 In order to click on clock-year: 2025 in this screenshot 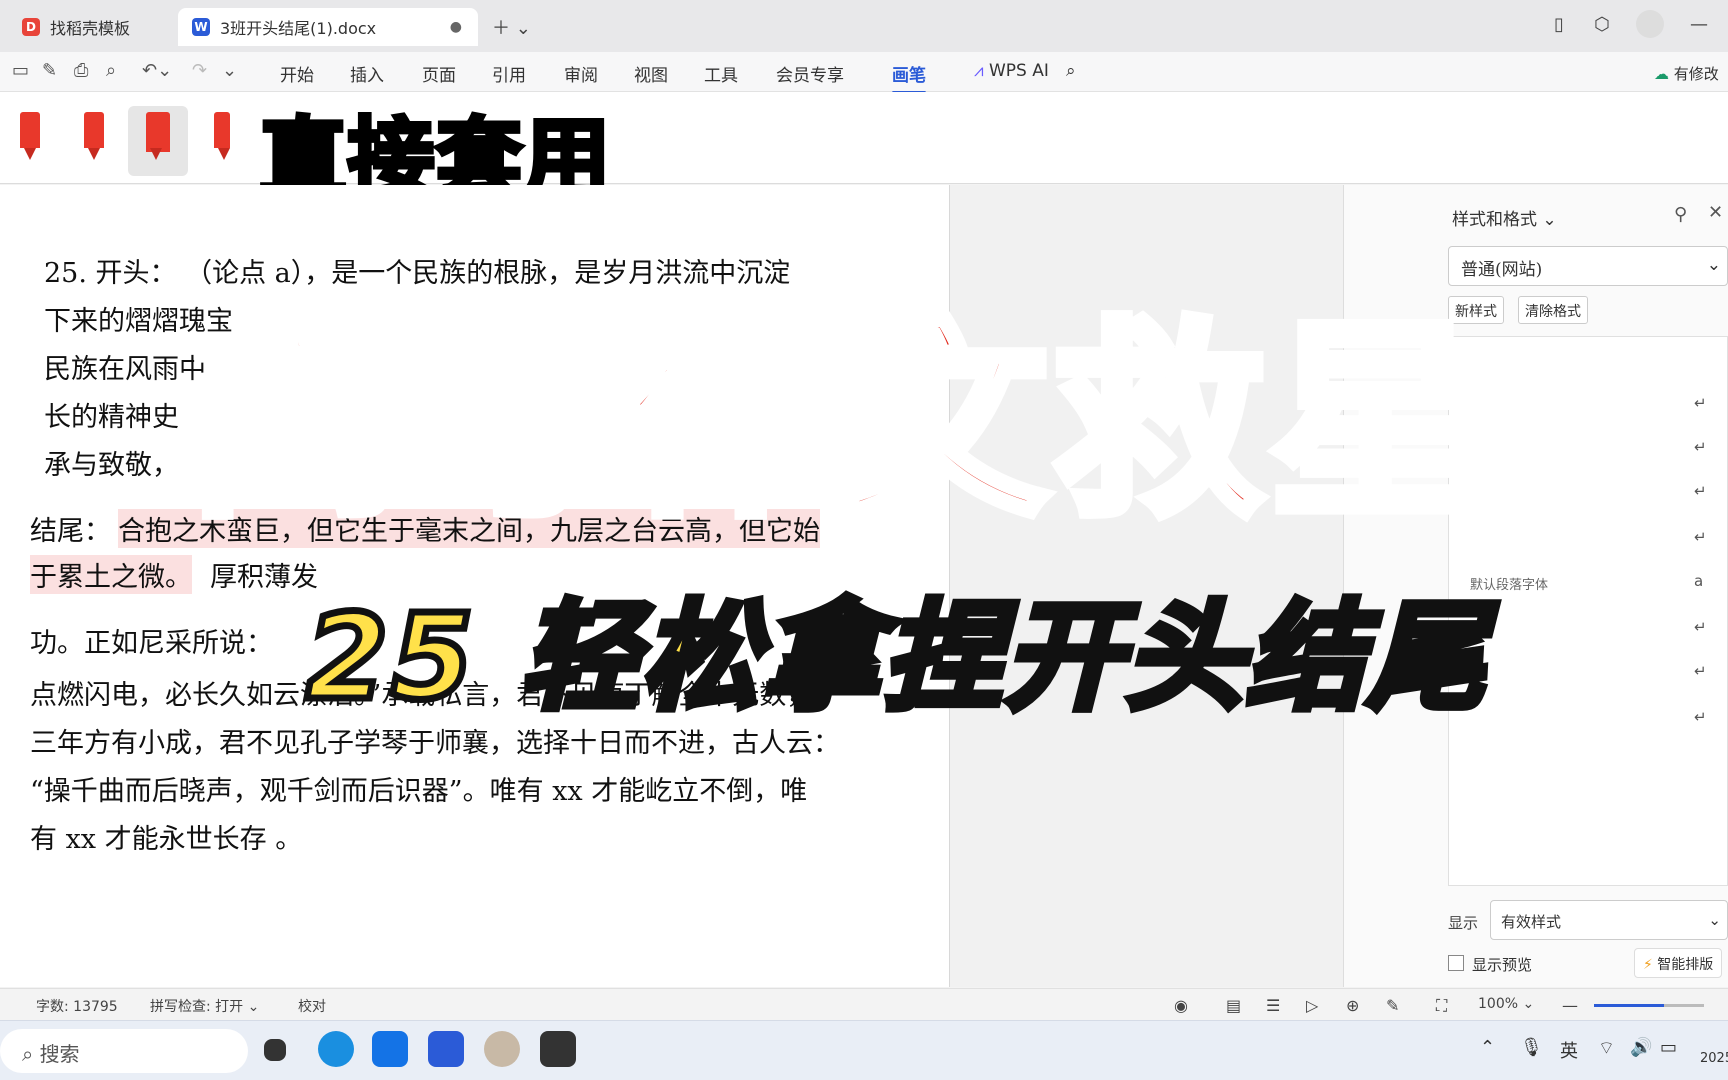, I will do `click(1714, 1058)`.